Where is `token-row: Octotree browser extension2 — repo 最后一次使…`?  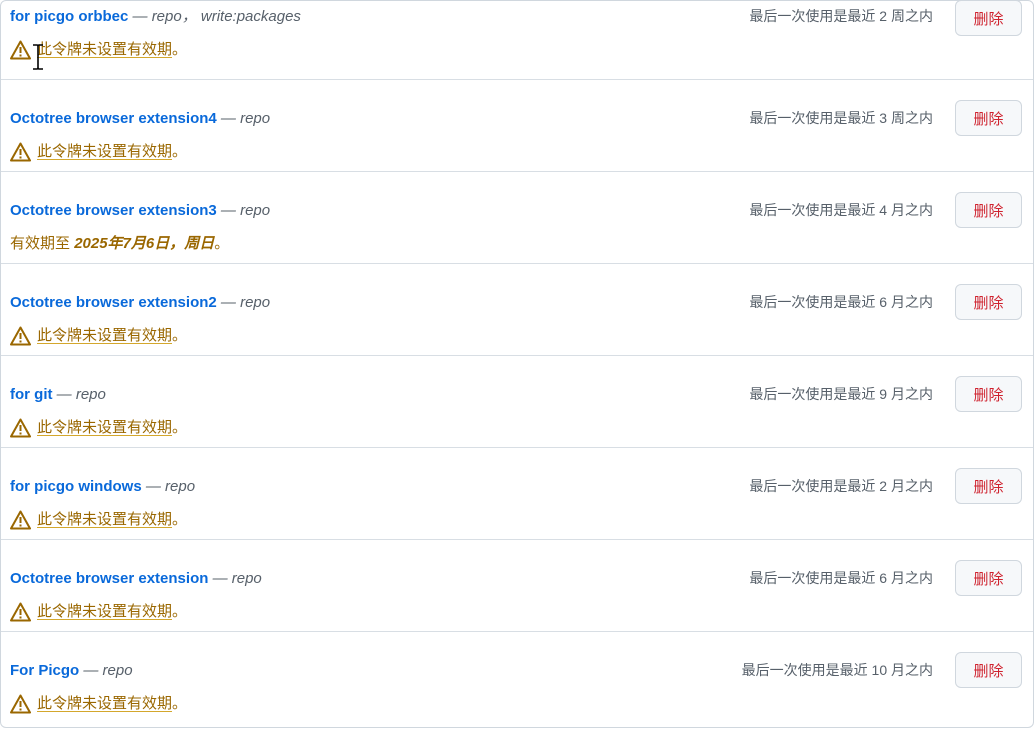
token-row: Octotree browser extension2 — repo 最后一次使… is located at coordinates (517, 310).